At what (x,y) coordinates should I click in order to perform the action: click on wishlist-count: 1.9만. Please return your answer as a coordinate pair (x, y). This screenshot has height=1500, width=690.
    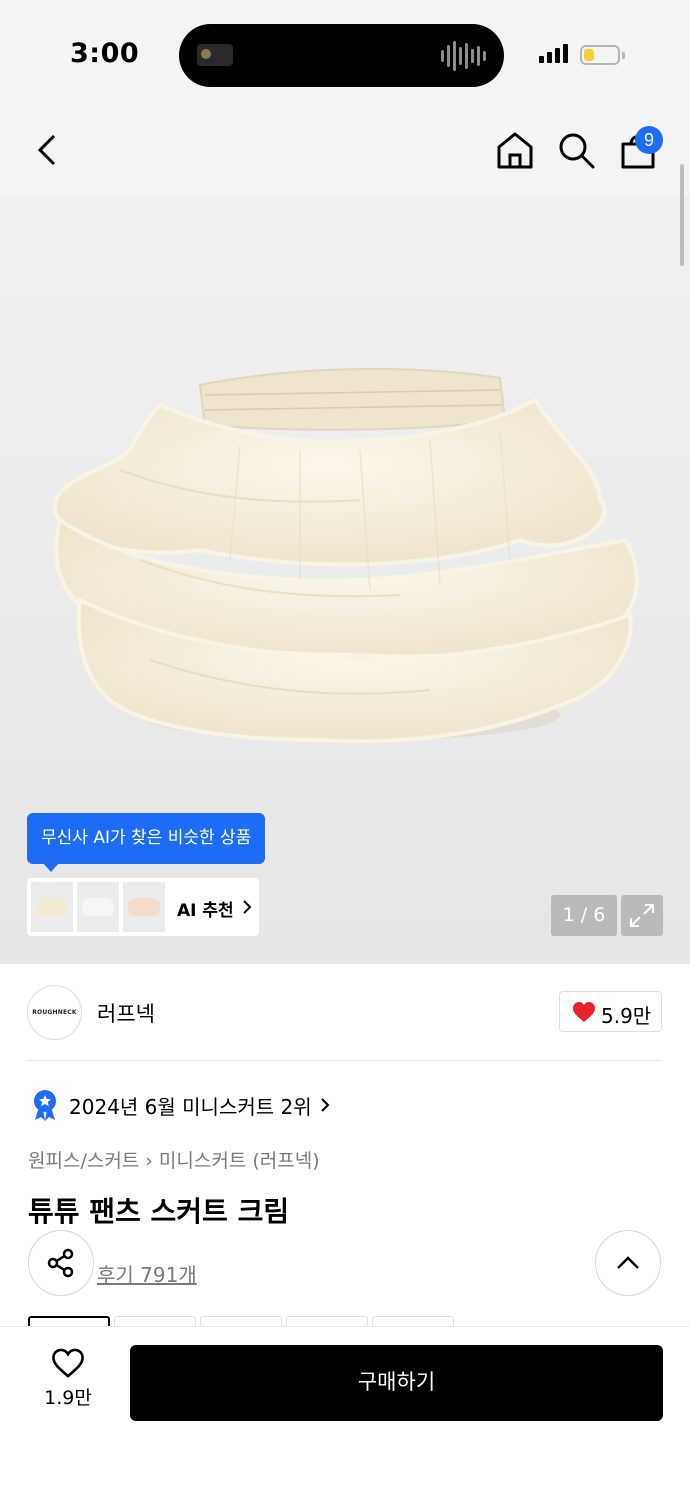
    Looking at the image, I should click on (68, 1398).